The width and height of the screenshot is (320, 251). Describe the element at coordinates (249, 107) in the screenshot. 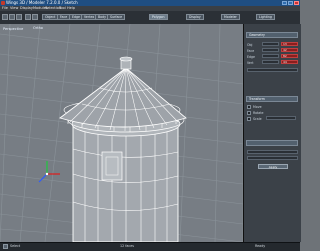

I see `move-checkbox` at that location.